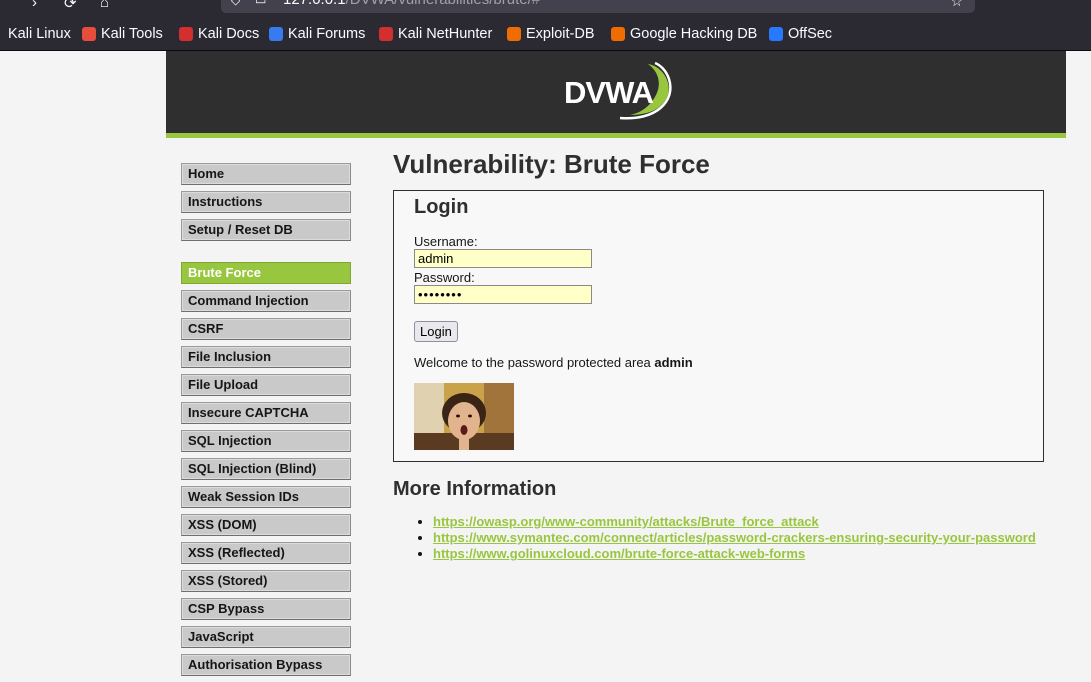 The image size is (1091, 682). I want to click on bookmark-item: Kali Tools, so click(122, 34).